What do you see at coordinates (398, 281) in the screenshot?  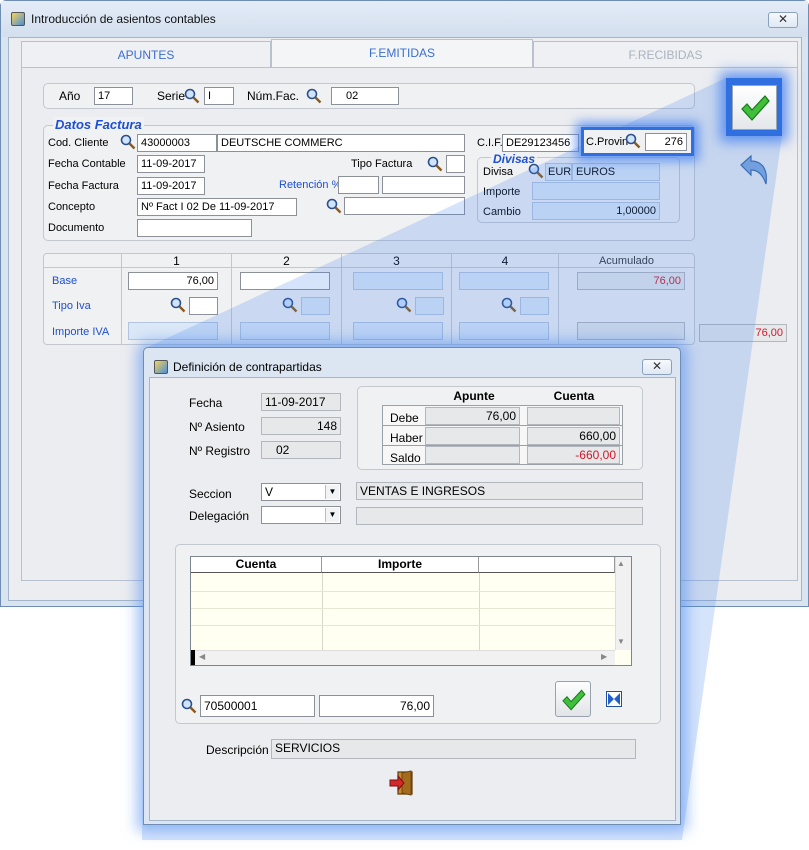 I see `base-3-input` at bounding box center [398, 281].